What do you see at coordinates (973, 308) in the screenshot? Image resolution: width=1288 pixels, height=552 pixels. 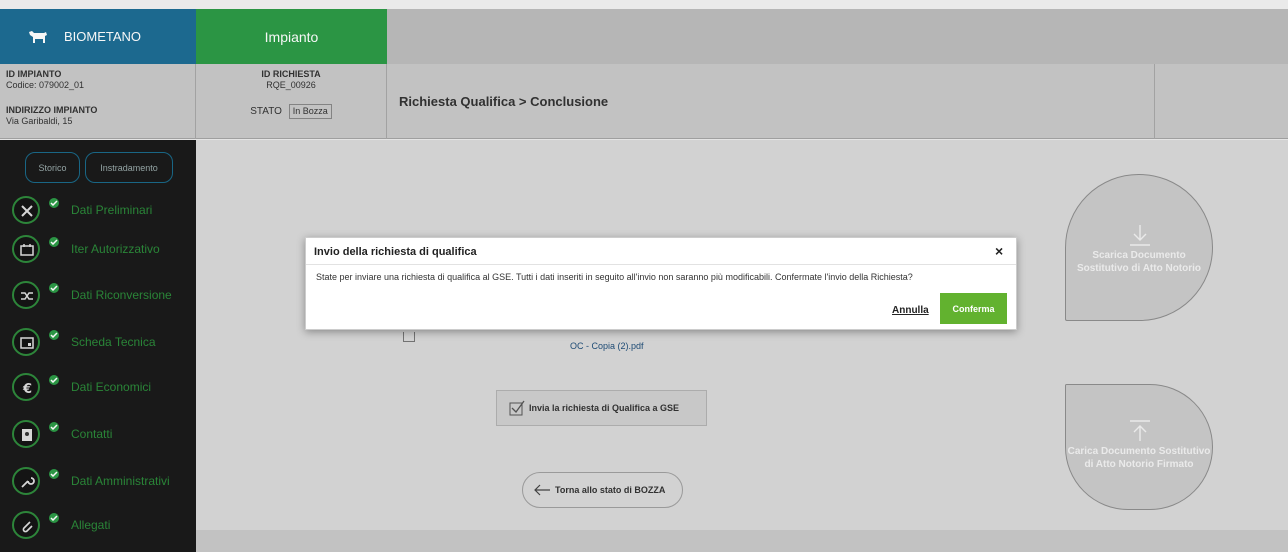 I see `confirm-button: Conferma` at bounding box center [973, 308].